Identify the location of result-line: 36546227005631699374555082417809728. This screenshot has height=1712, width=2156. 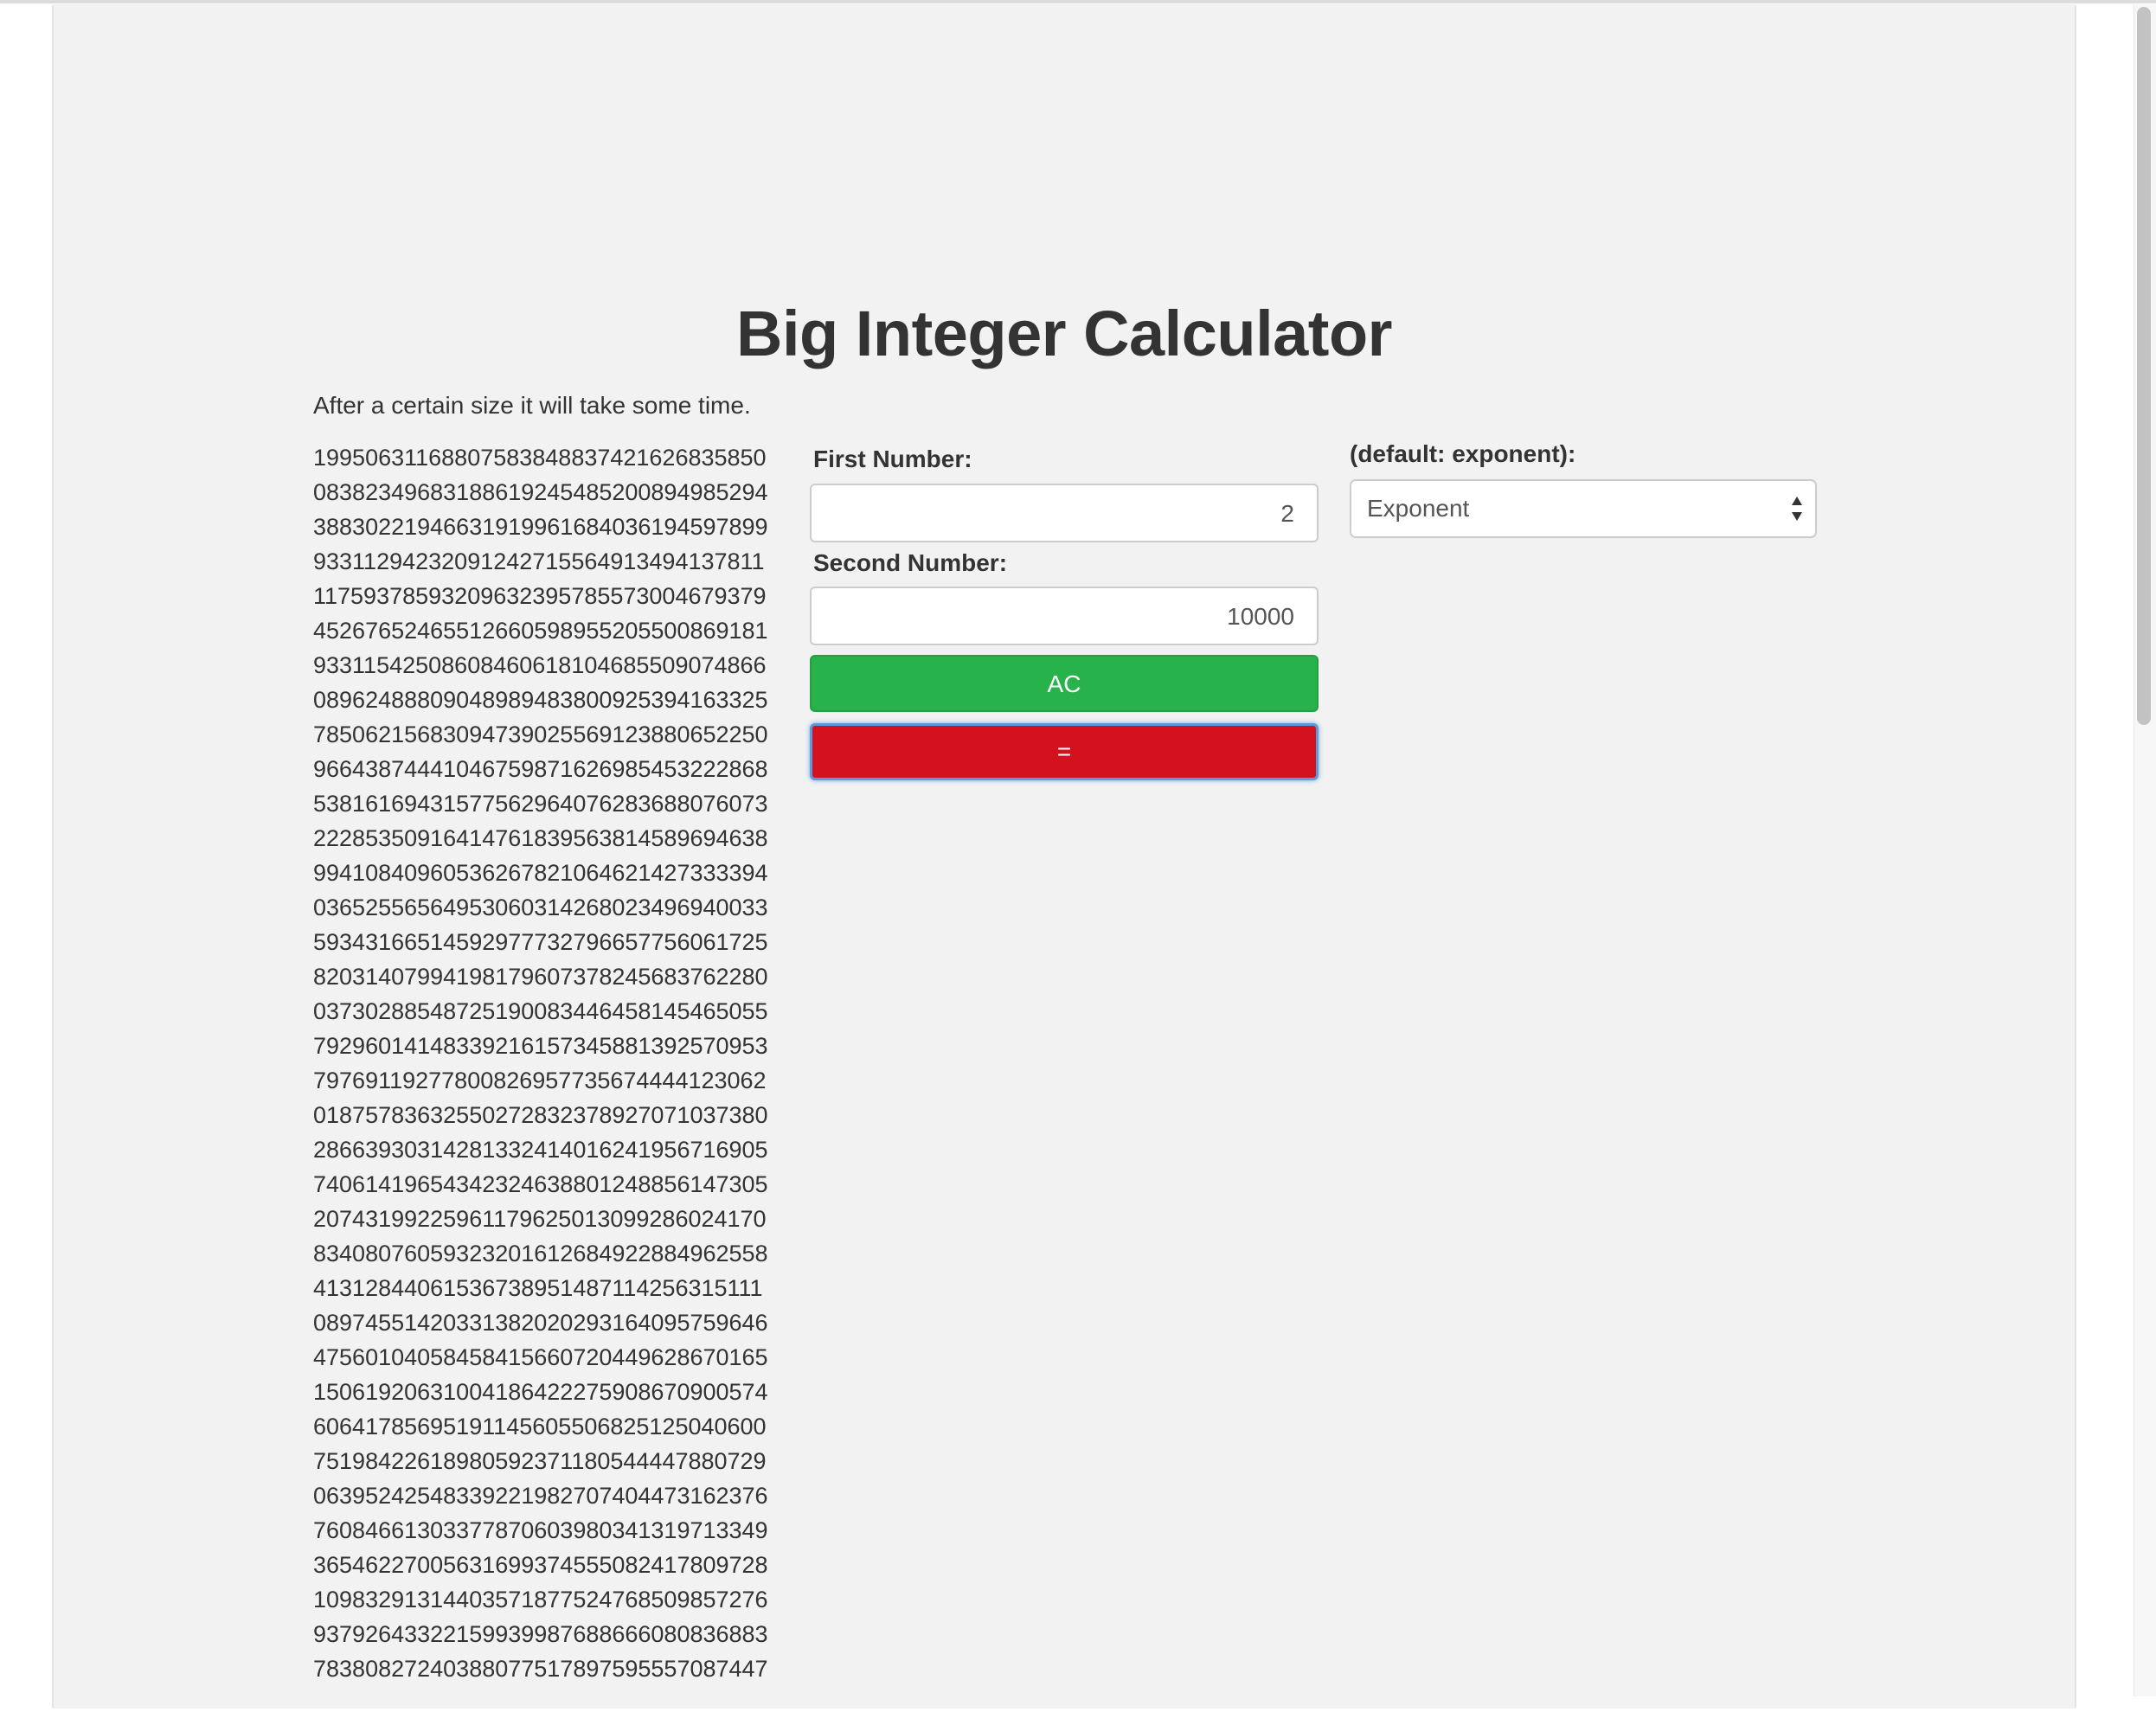
(540, 1565).